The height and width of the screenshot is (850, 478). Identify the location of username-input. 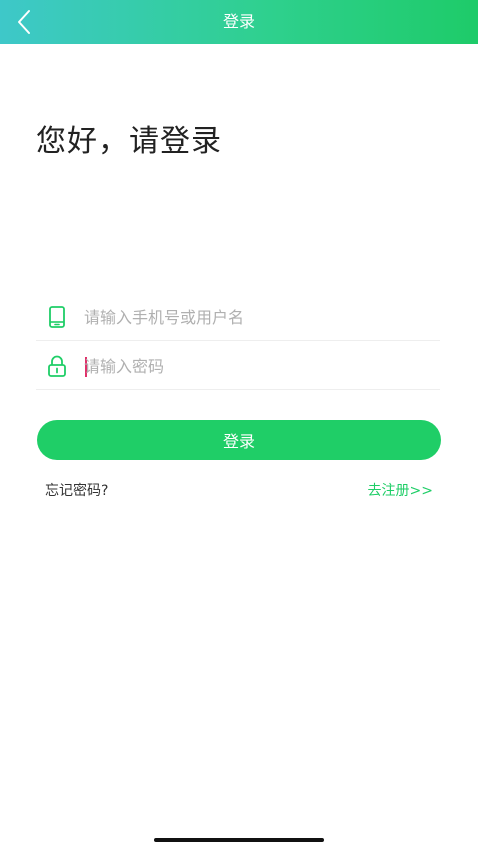
(254, 317).